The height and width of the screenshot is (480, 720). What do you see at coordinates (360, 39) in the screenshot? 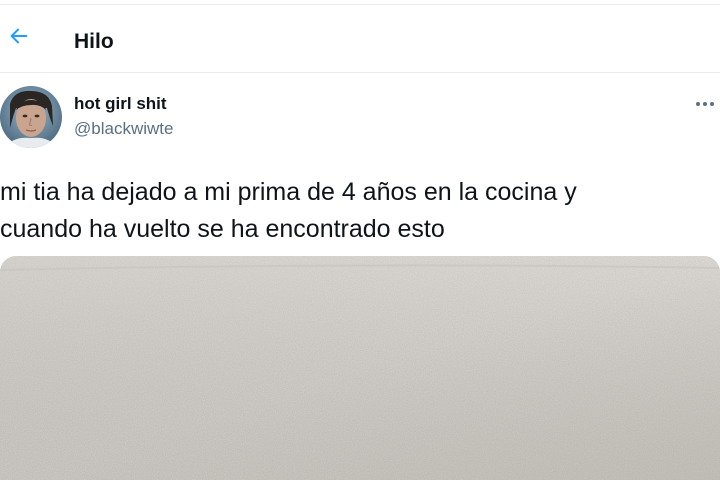
I see `thread-header: Hilo` at bounding box center [360, 39].